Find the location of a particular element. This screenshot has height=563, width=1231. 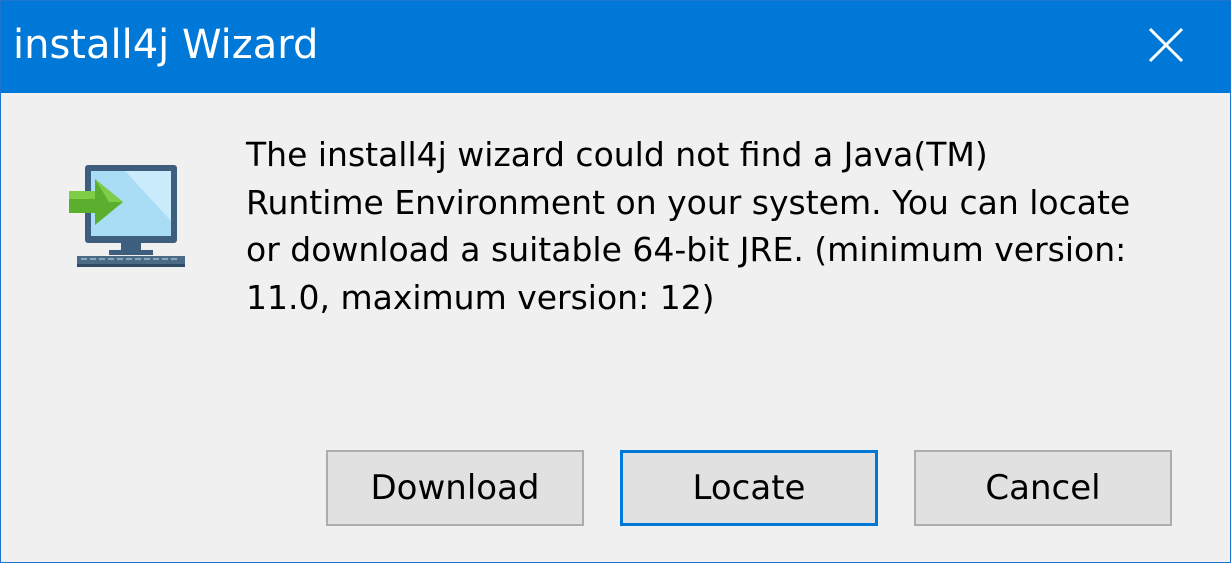

computer-install-arrow-icon is located at coordinates (127, 217).